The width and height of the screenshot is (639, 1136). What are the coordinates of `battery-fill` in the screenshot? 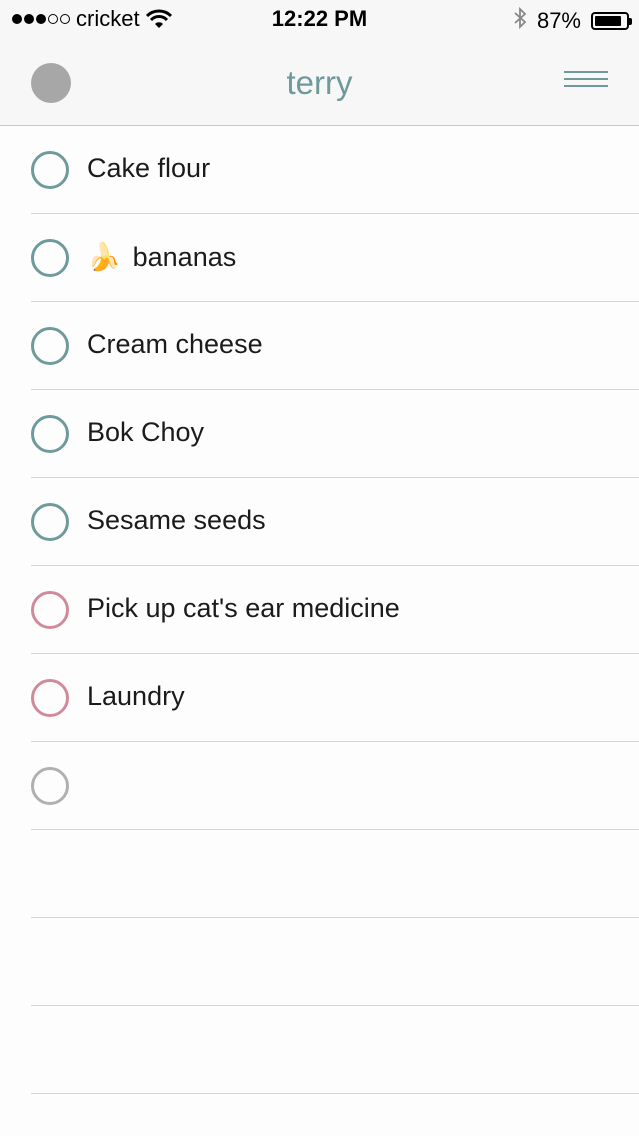 It's located at (608, 21).